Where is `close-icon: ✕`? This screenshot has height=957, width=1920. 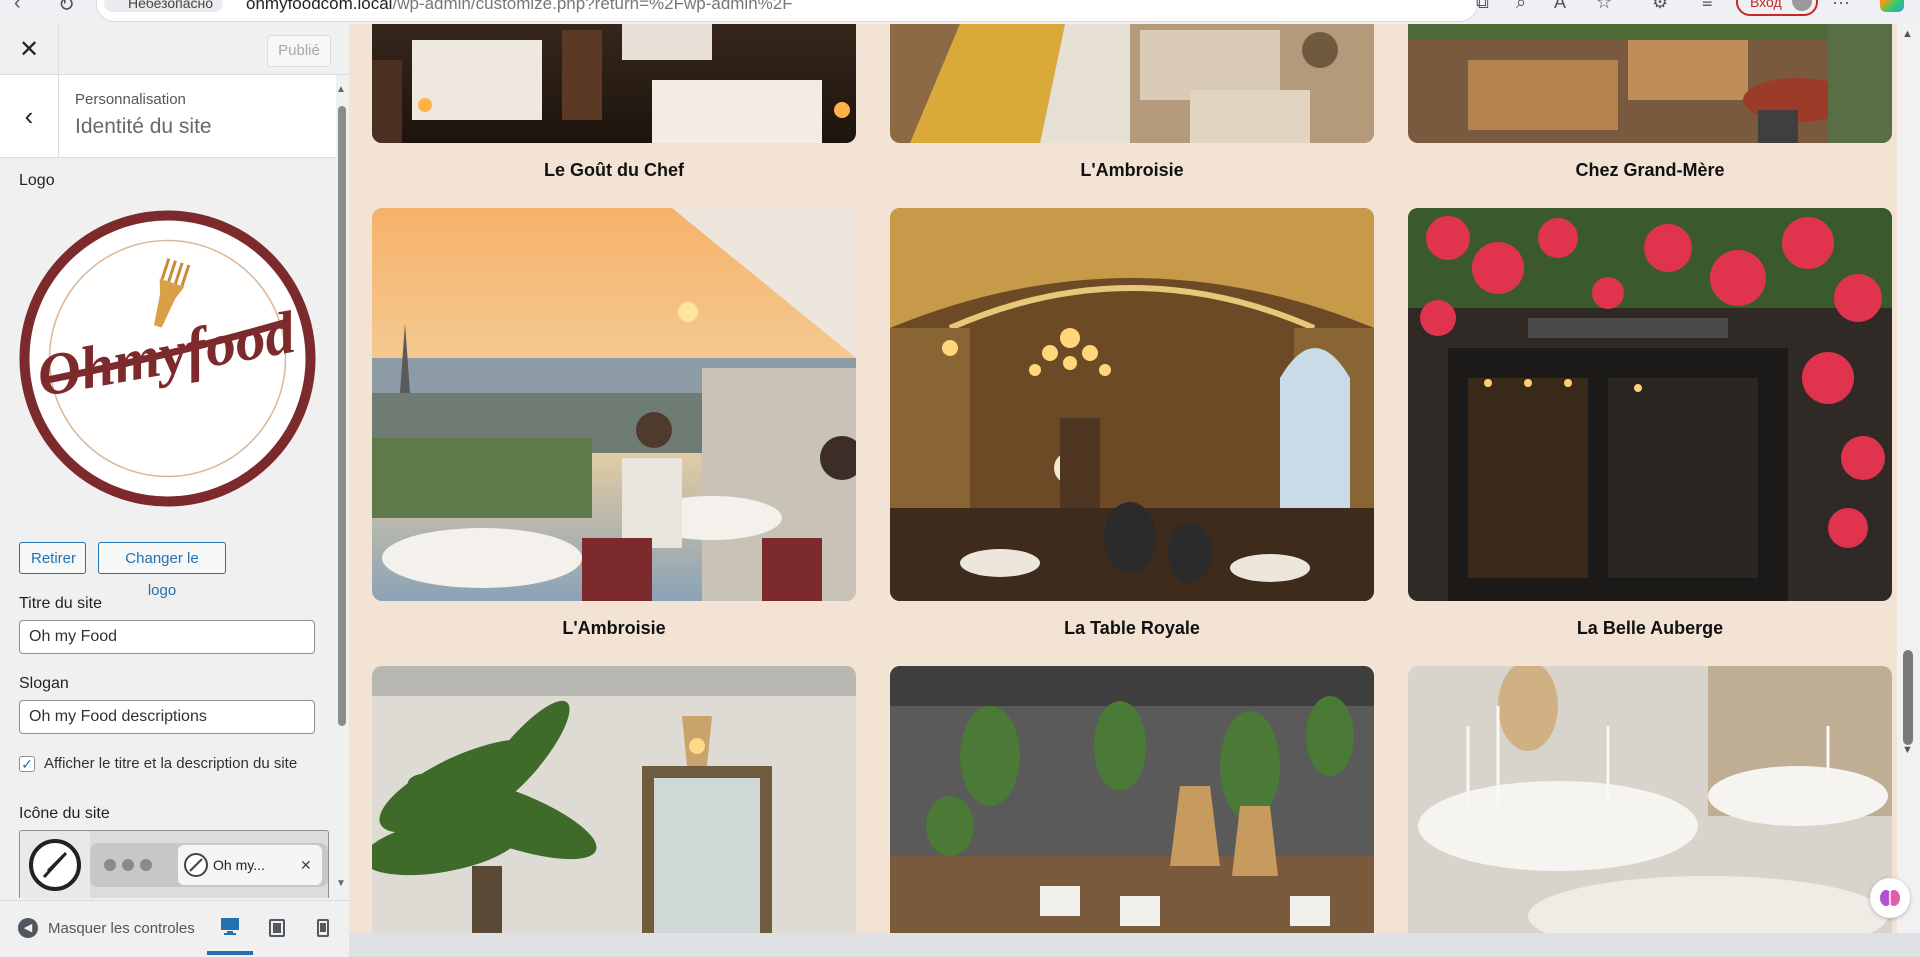 close-icon: ✕ is located at coordinates (29, 49).